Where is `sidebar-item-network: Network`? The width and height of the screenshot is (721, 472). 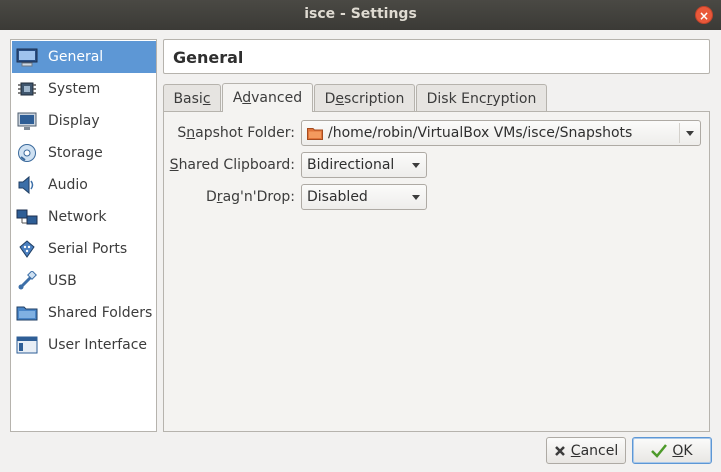
sidebar-item-network: Network is located at coordinates (84, 217).